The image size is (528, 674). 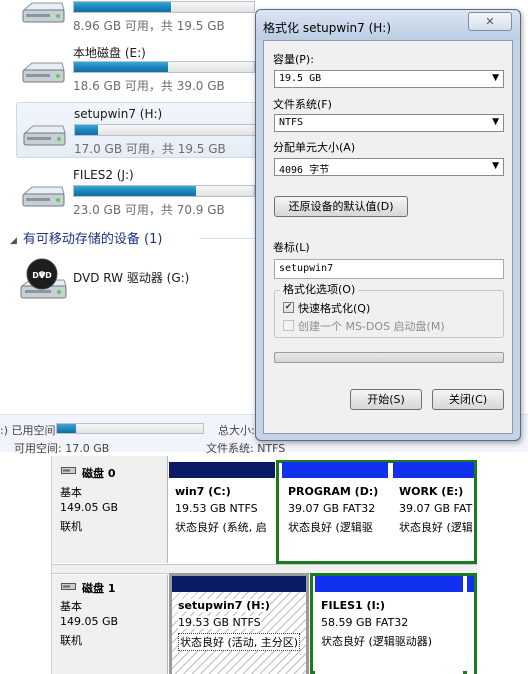 What do you see at coordinates (332, 508) in the screenshot?
I see `partition-size: 39.07 GB FAT32` at bounding box center [332, 508].